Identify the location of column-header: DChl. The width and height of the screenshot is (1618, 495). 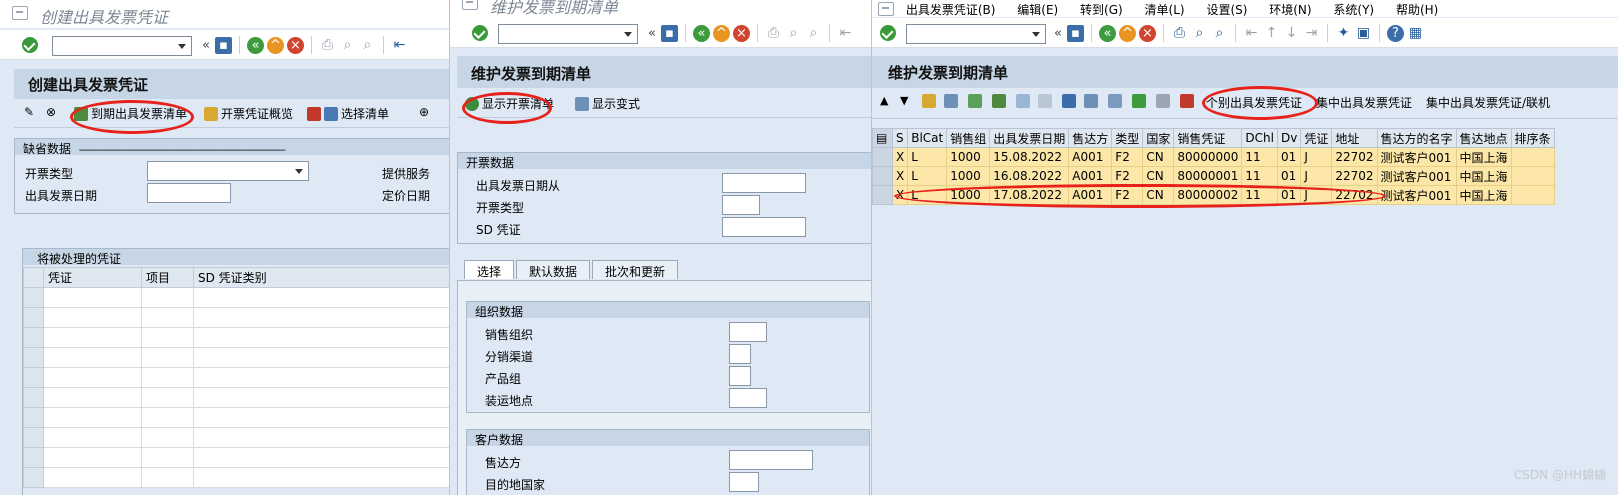
(1259, 138).